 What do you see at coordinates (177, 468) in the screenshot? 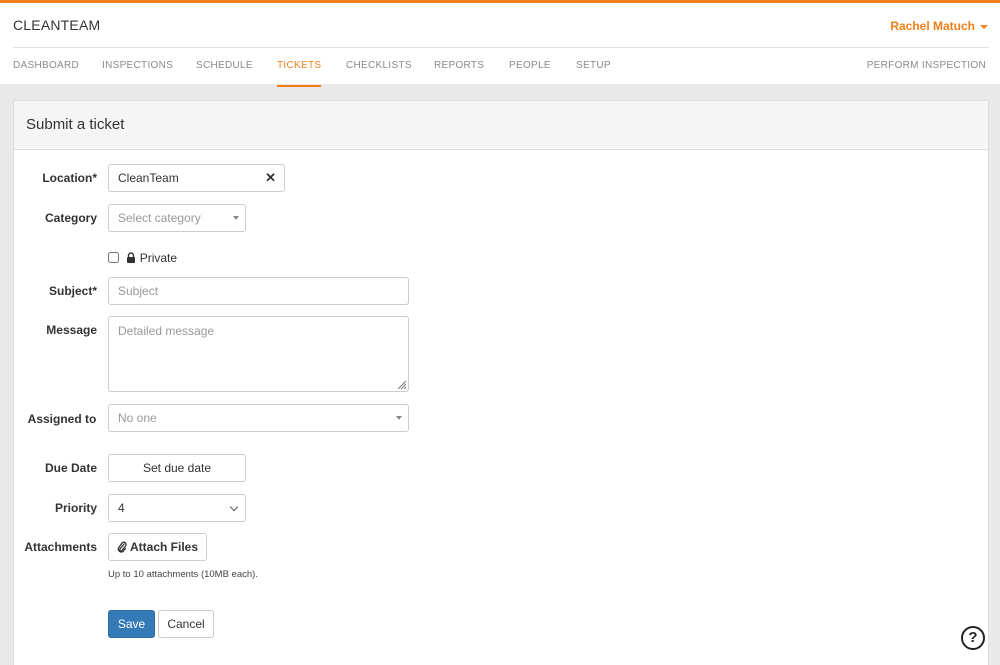
I see `set-due-date-button: Set due date` at bounding box center [177, 468].